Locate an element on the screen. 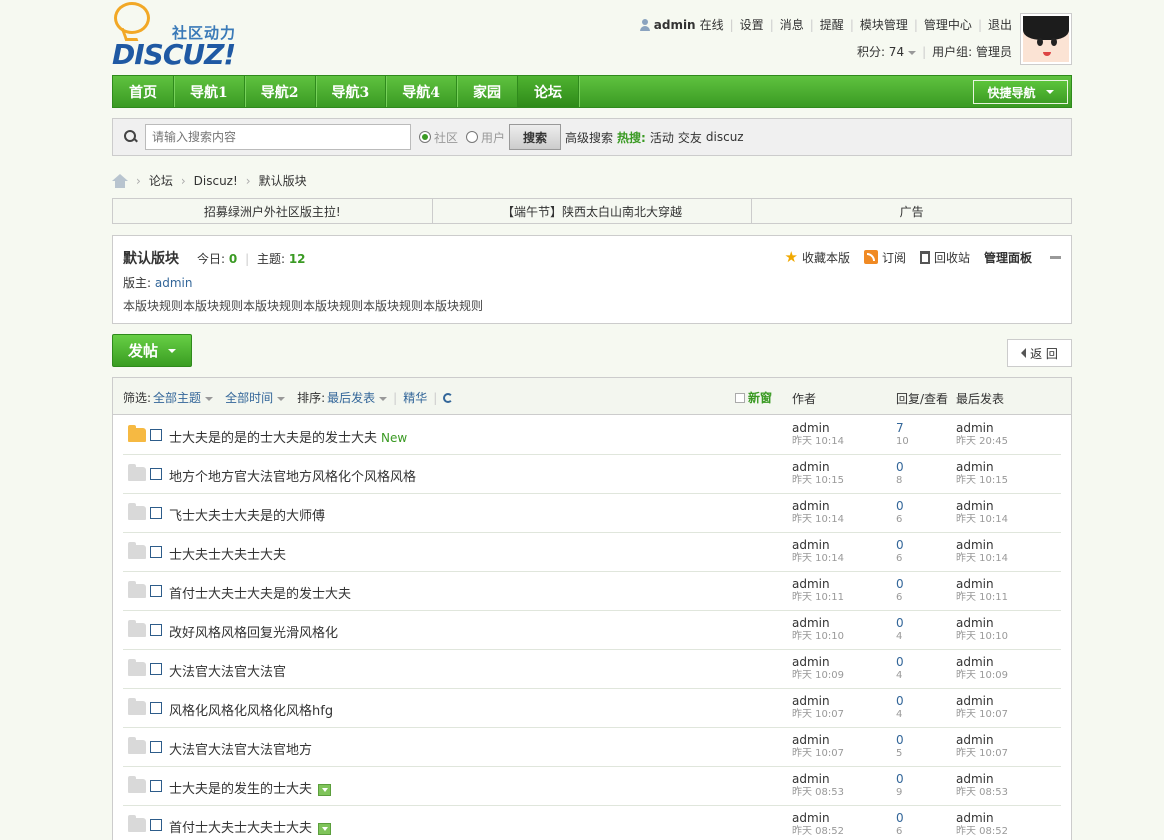 The image size is (1164, 840). new-post-button: 发帖 is located at coordinates (152, 350).